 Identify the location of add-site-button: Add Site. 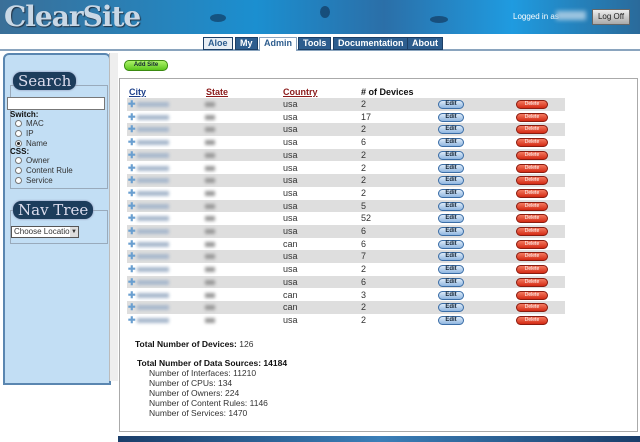
(146, 65).